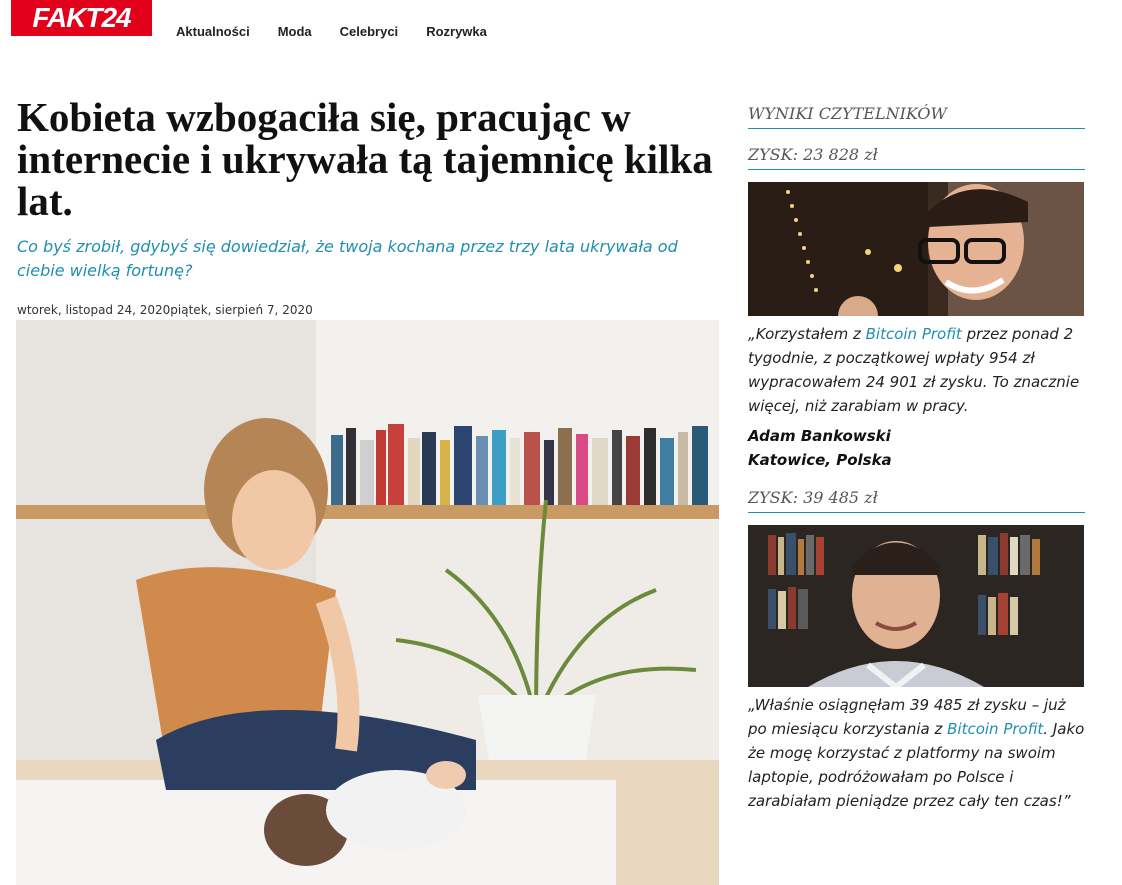 Image resolution: width=1122 pixels, height=885 pixels. What do you see at coordinates (456, 31) in the screenshot?
I see `nav-item-rozrywka: Rozrywka` at bounding box center [456, 31].